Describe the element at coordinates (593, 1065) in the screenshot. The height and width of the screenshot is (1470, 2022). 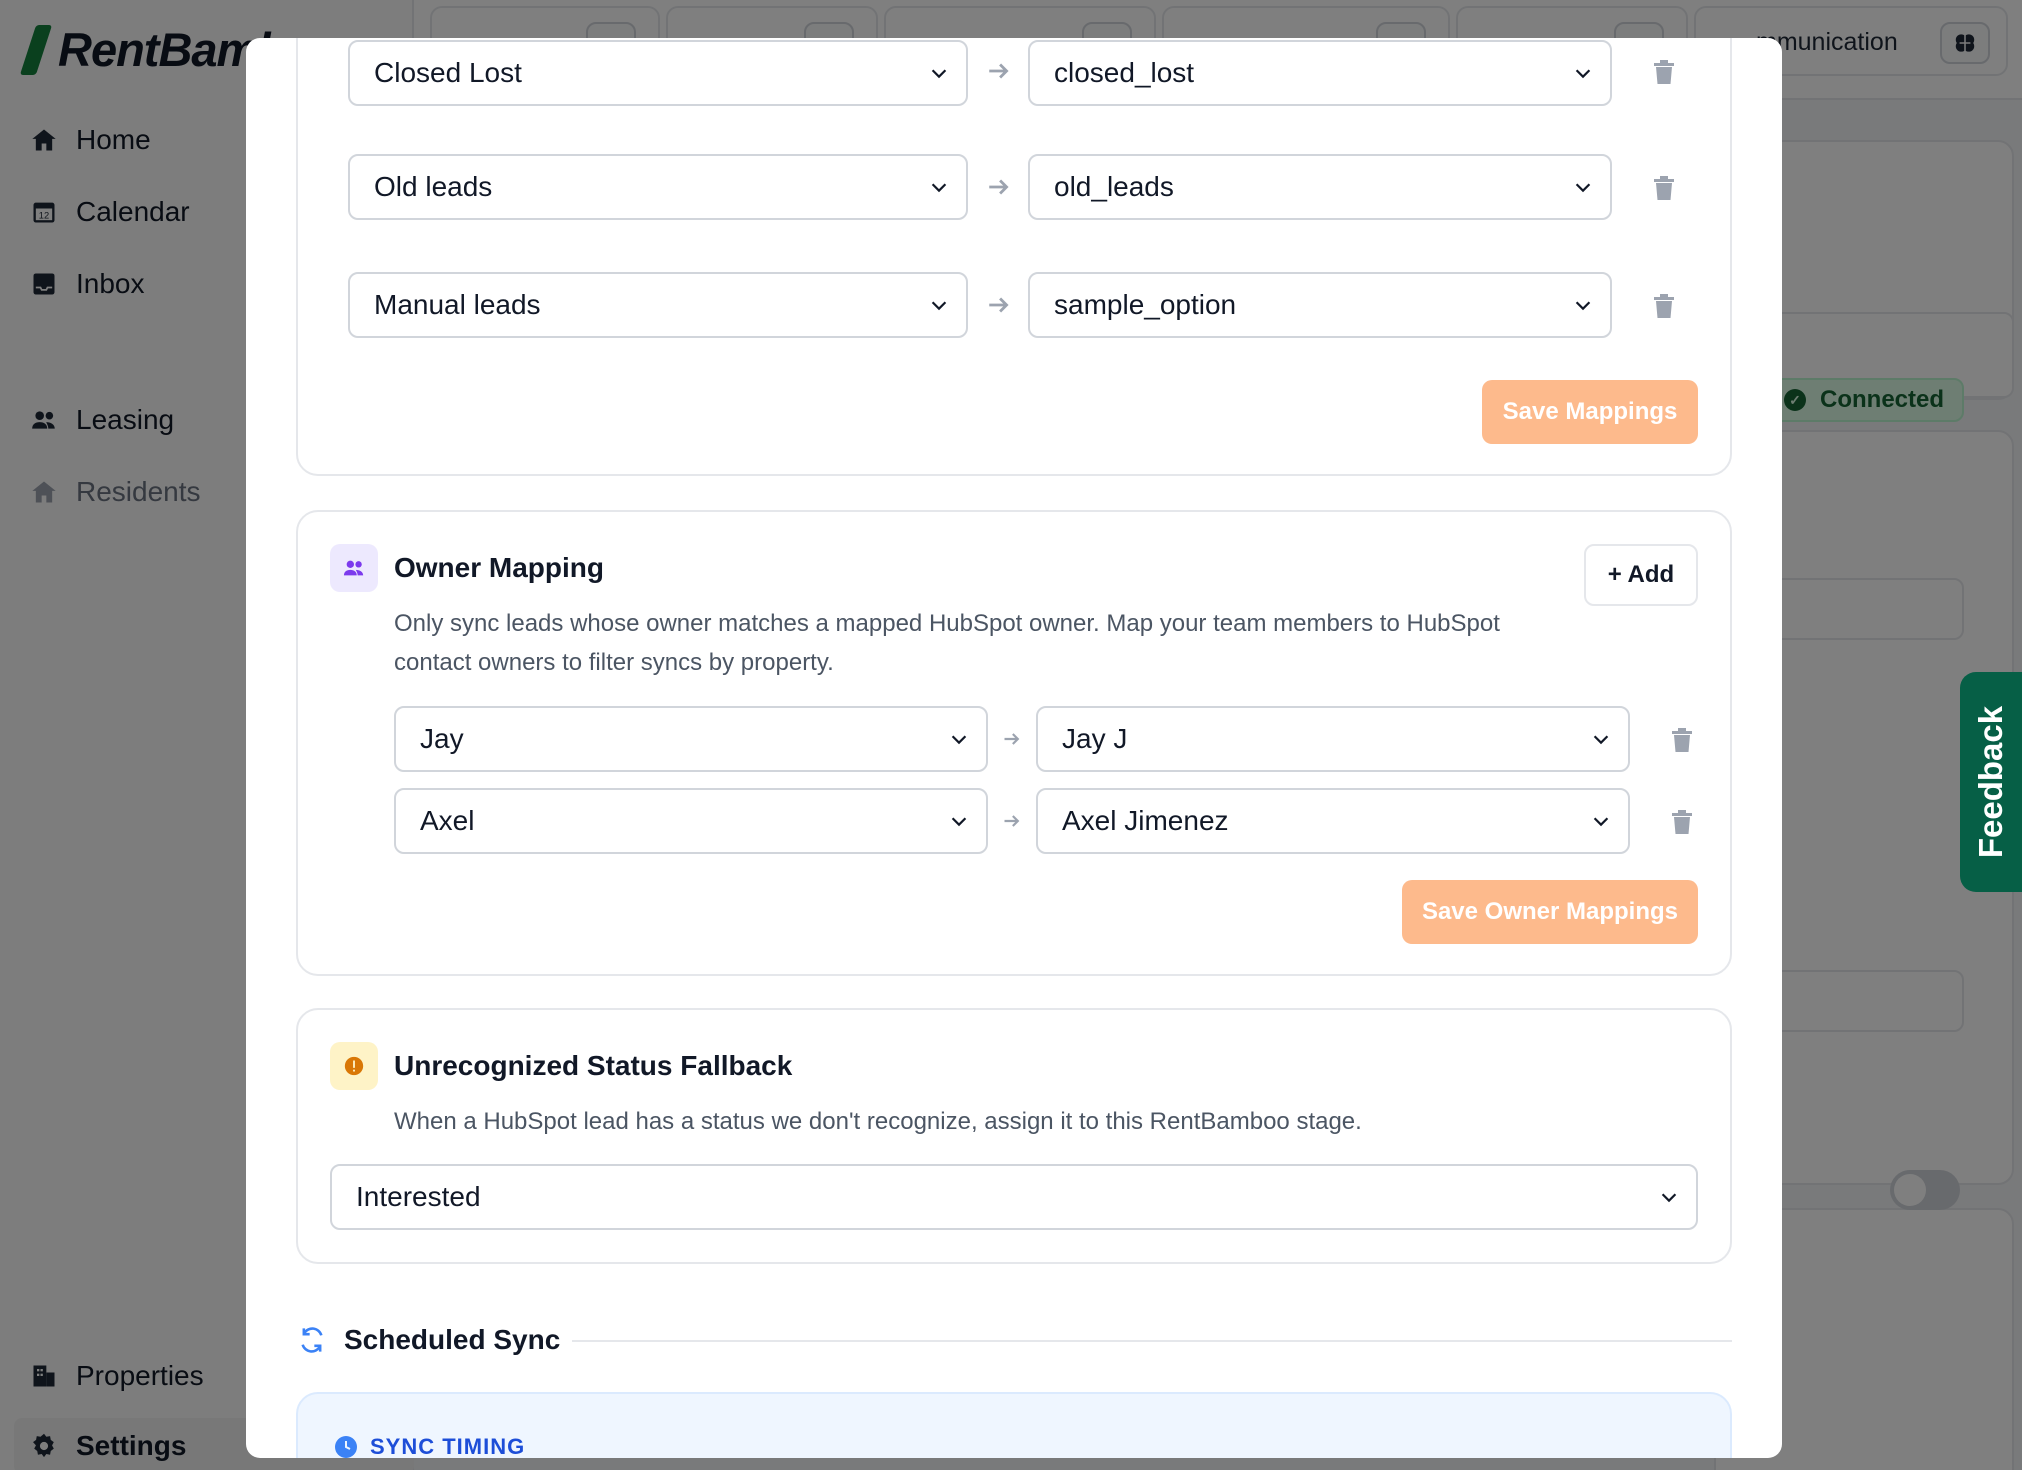
I see `fallback-title: Unrecognized Status Fallback` at that location.